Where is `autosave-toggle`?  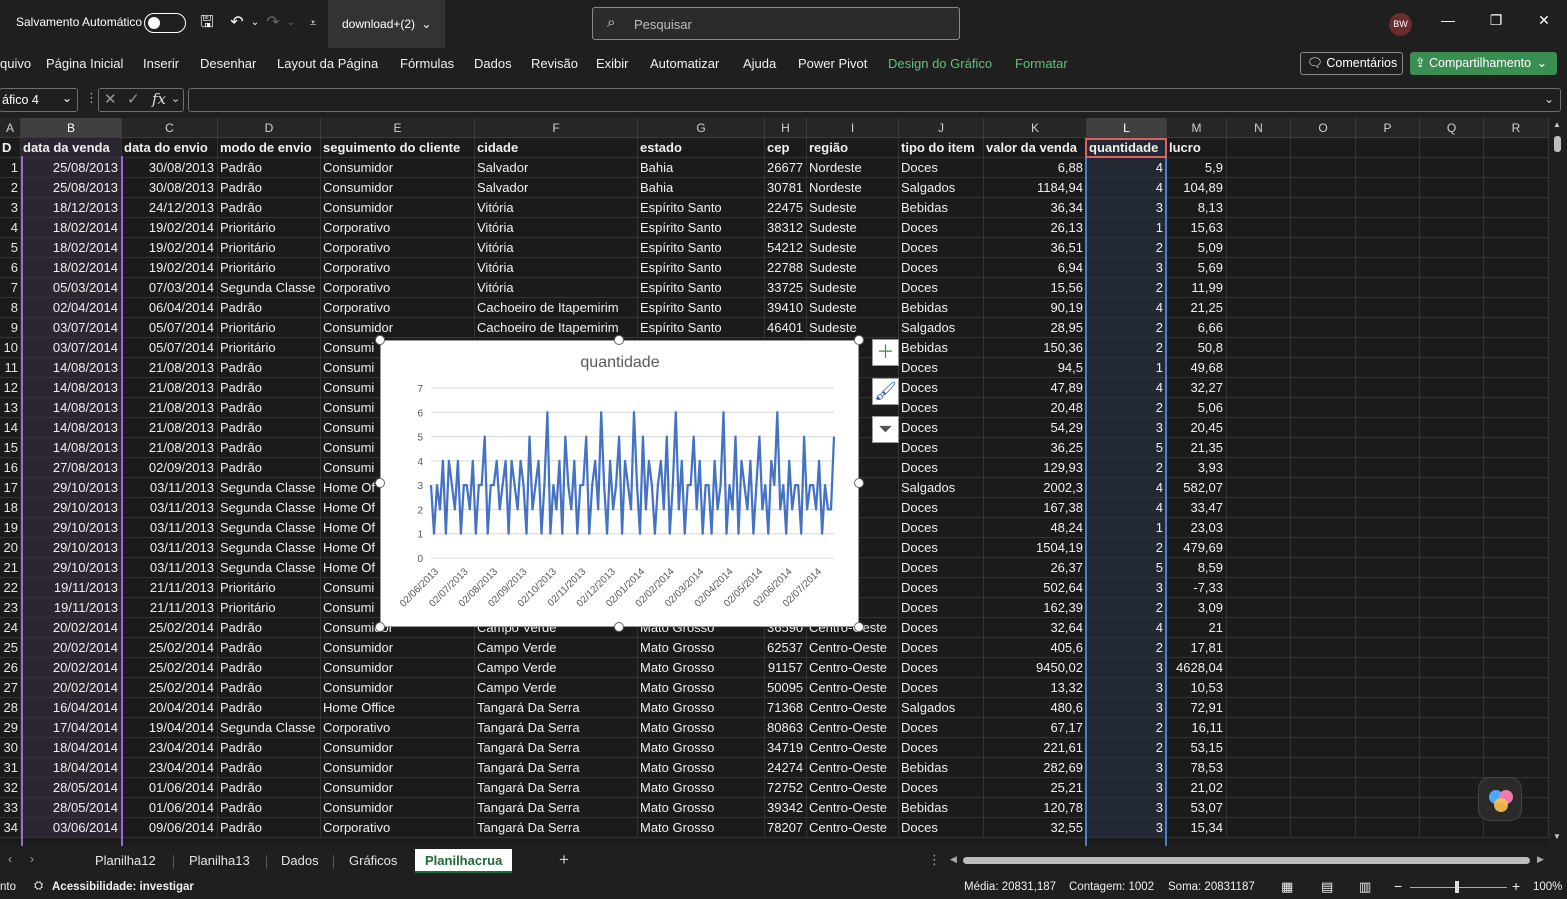
autosave-toggle is located at coordinates (165, 23).